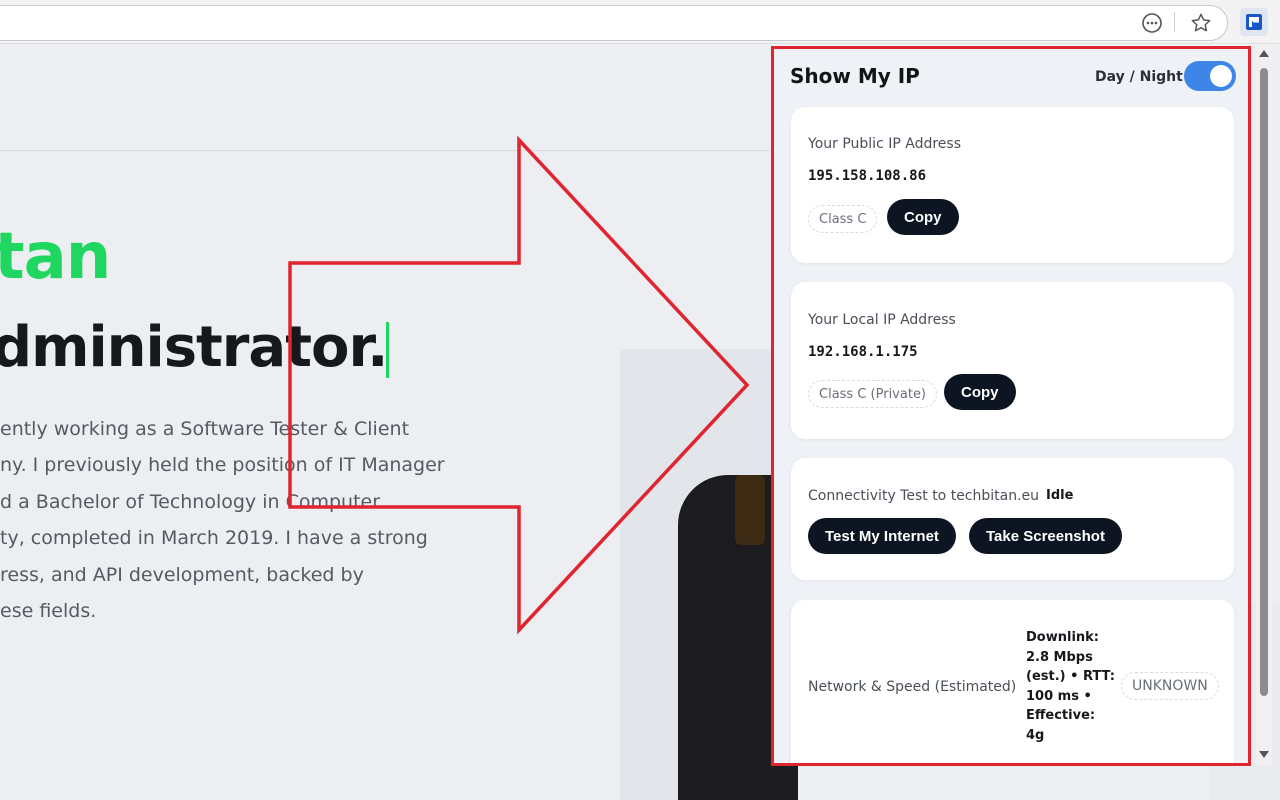 Image resolution: width=1280 pixels, height=800 pixels. Describe the element at coordinates (882, 536) in the screenshot. I see `test-internet-button: Test My Internet` at that location.